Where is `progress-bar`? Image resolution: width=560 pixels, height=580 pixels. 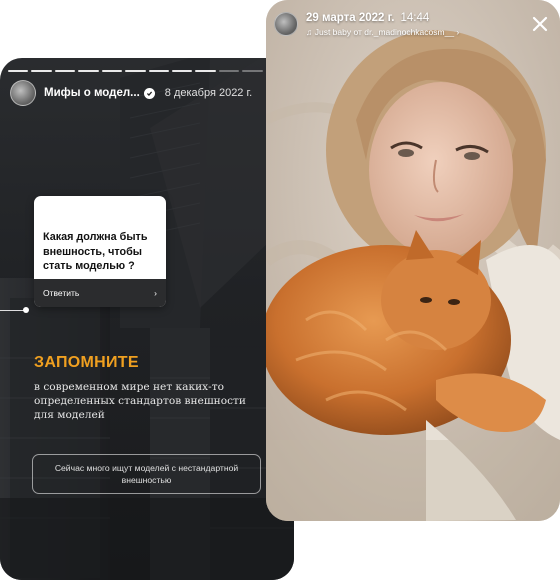 progress-bar is located at coordinates (147, 71).